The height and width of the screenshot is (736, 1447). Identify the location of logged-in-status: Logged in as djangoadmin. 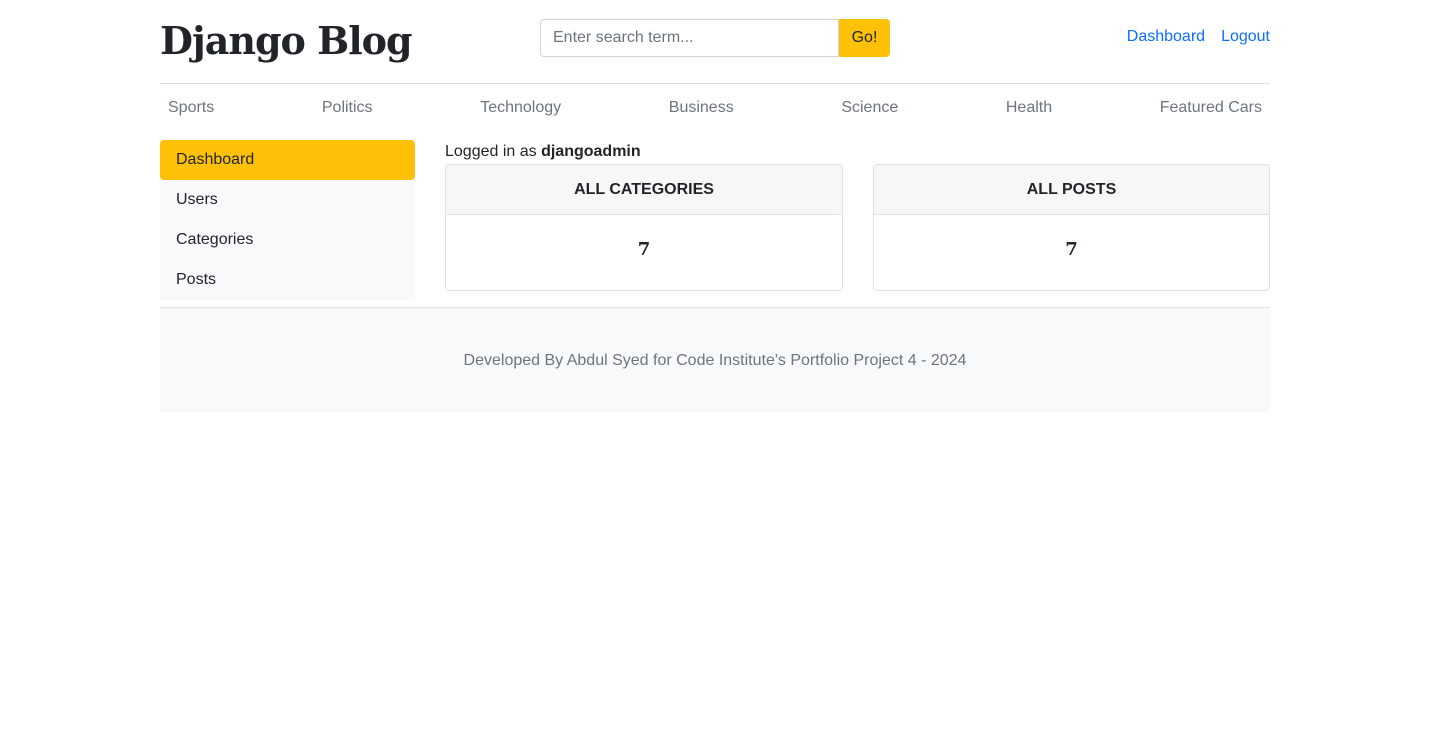
(543, 152).